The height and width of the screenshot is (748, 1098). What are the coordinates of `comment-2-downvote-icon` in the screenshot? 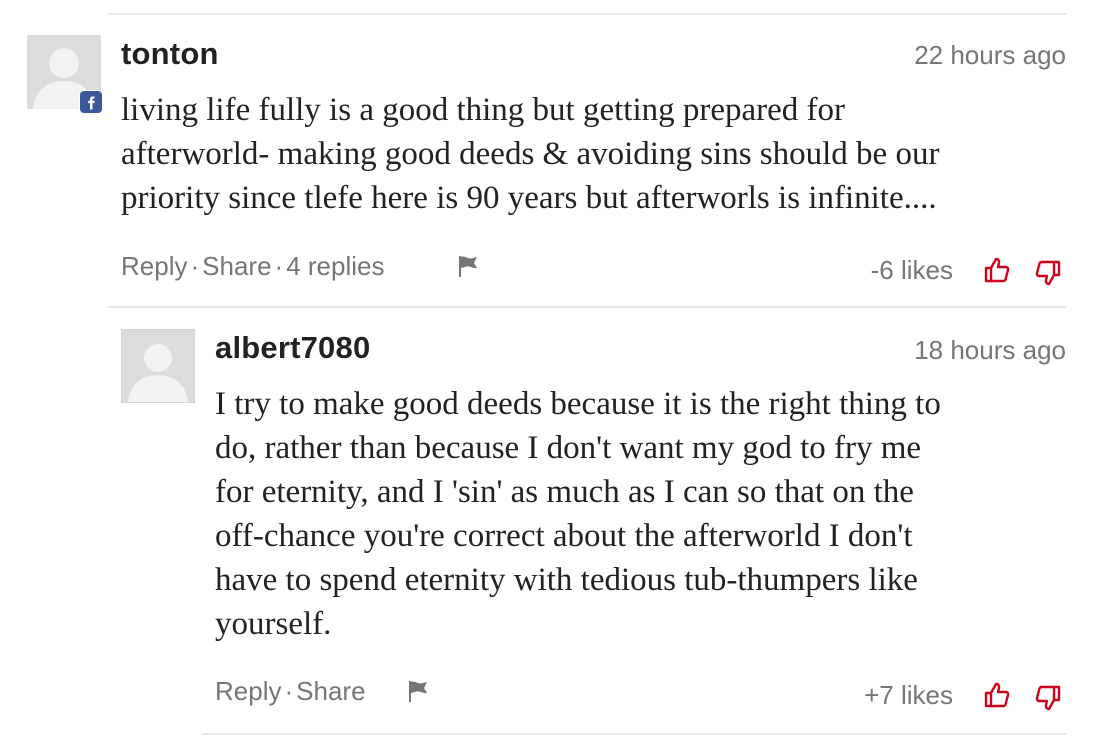 It's located at (1048, 698).